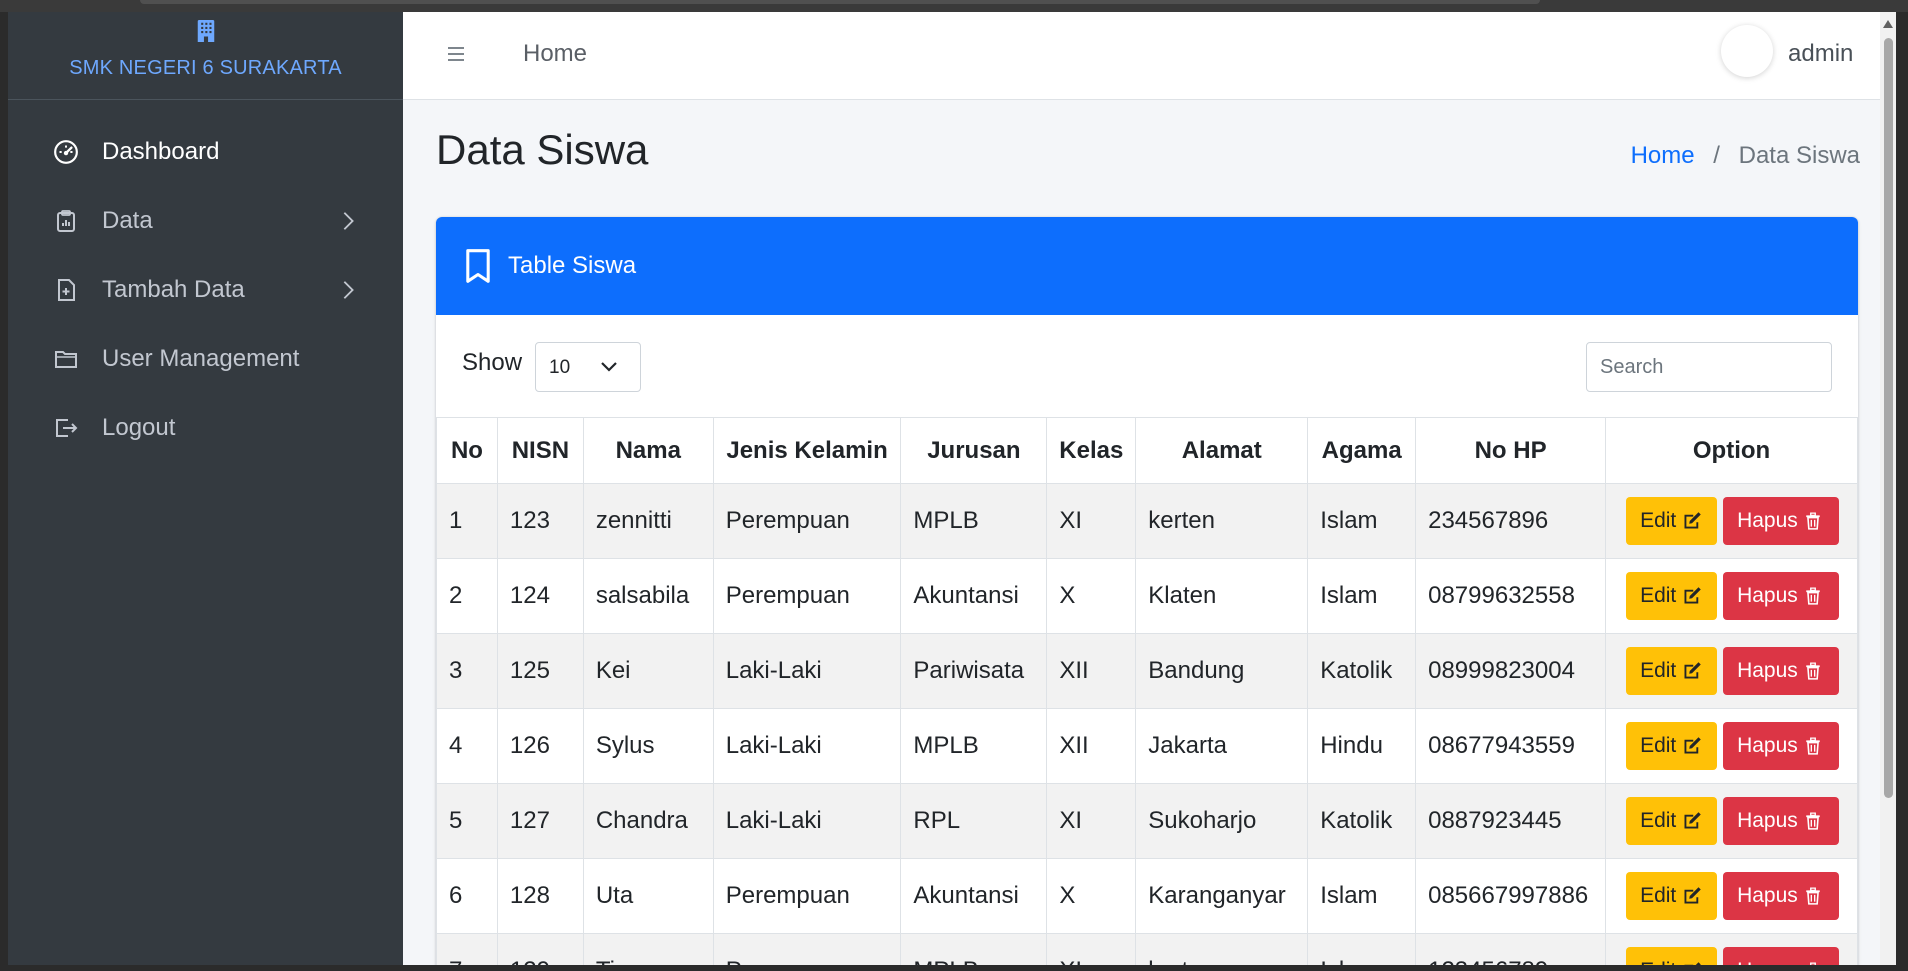  Describe the element at coordinates (1091, 746) in the screenshot. I see `table-cell: XII` at that location.